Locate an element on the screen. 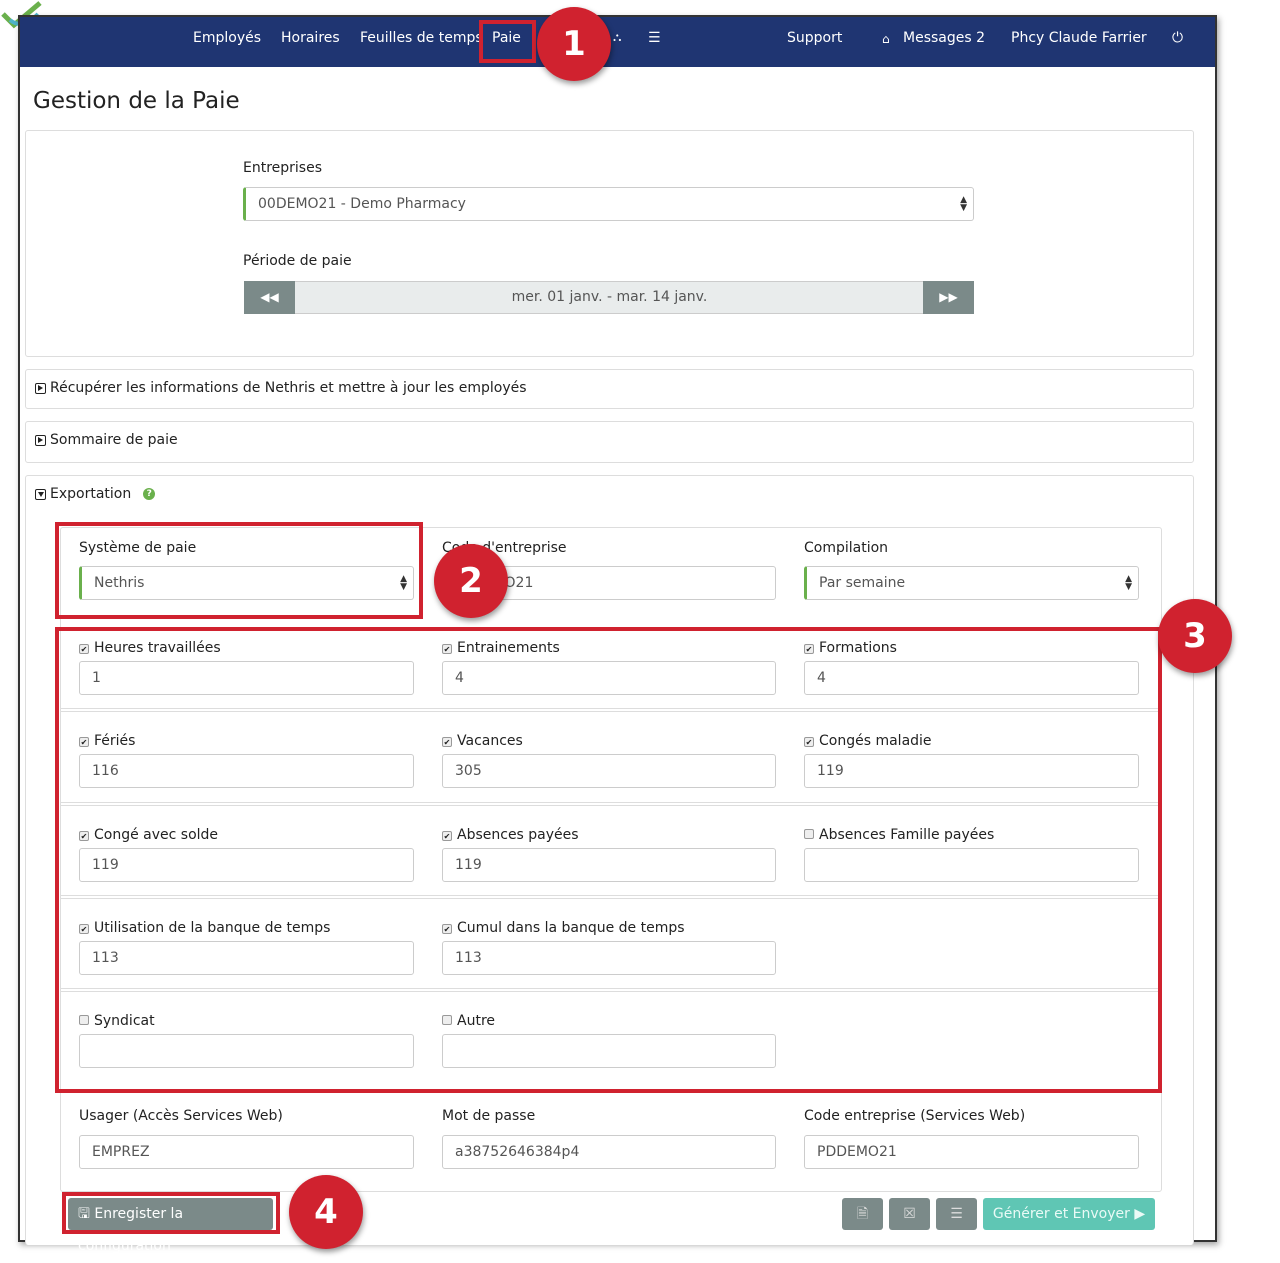 Image resolution: width=1280 pixels, height=1263 pixels. nav-user: Phcy Claude Farrier is located at coordinates (1079, 38).